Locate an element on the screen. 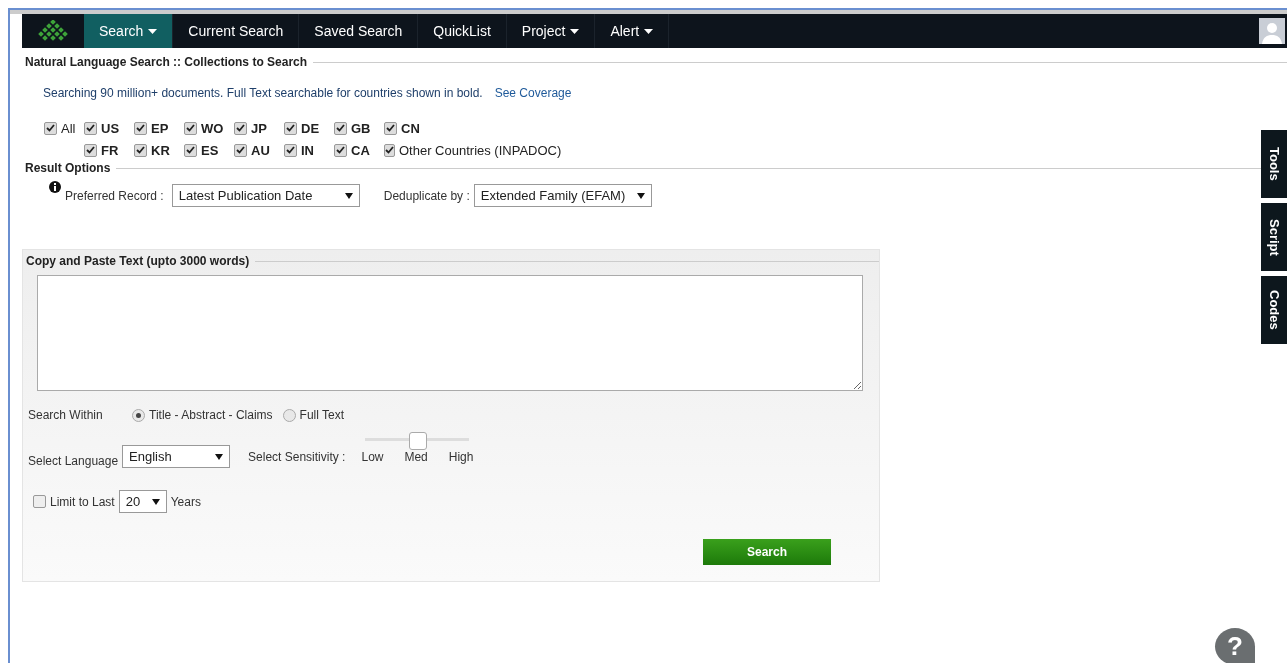 This screenshot has height=663, width=1287. nav-menu-item: Alert is located at coordinates (632, 31).